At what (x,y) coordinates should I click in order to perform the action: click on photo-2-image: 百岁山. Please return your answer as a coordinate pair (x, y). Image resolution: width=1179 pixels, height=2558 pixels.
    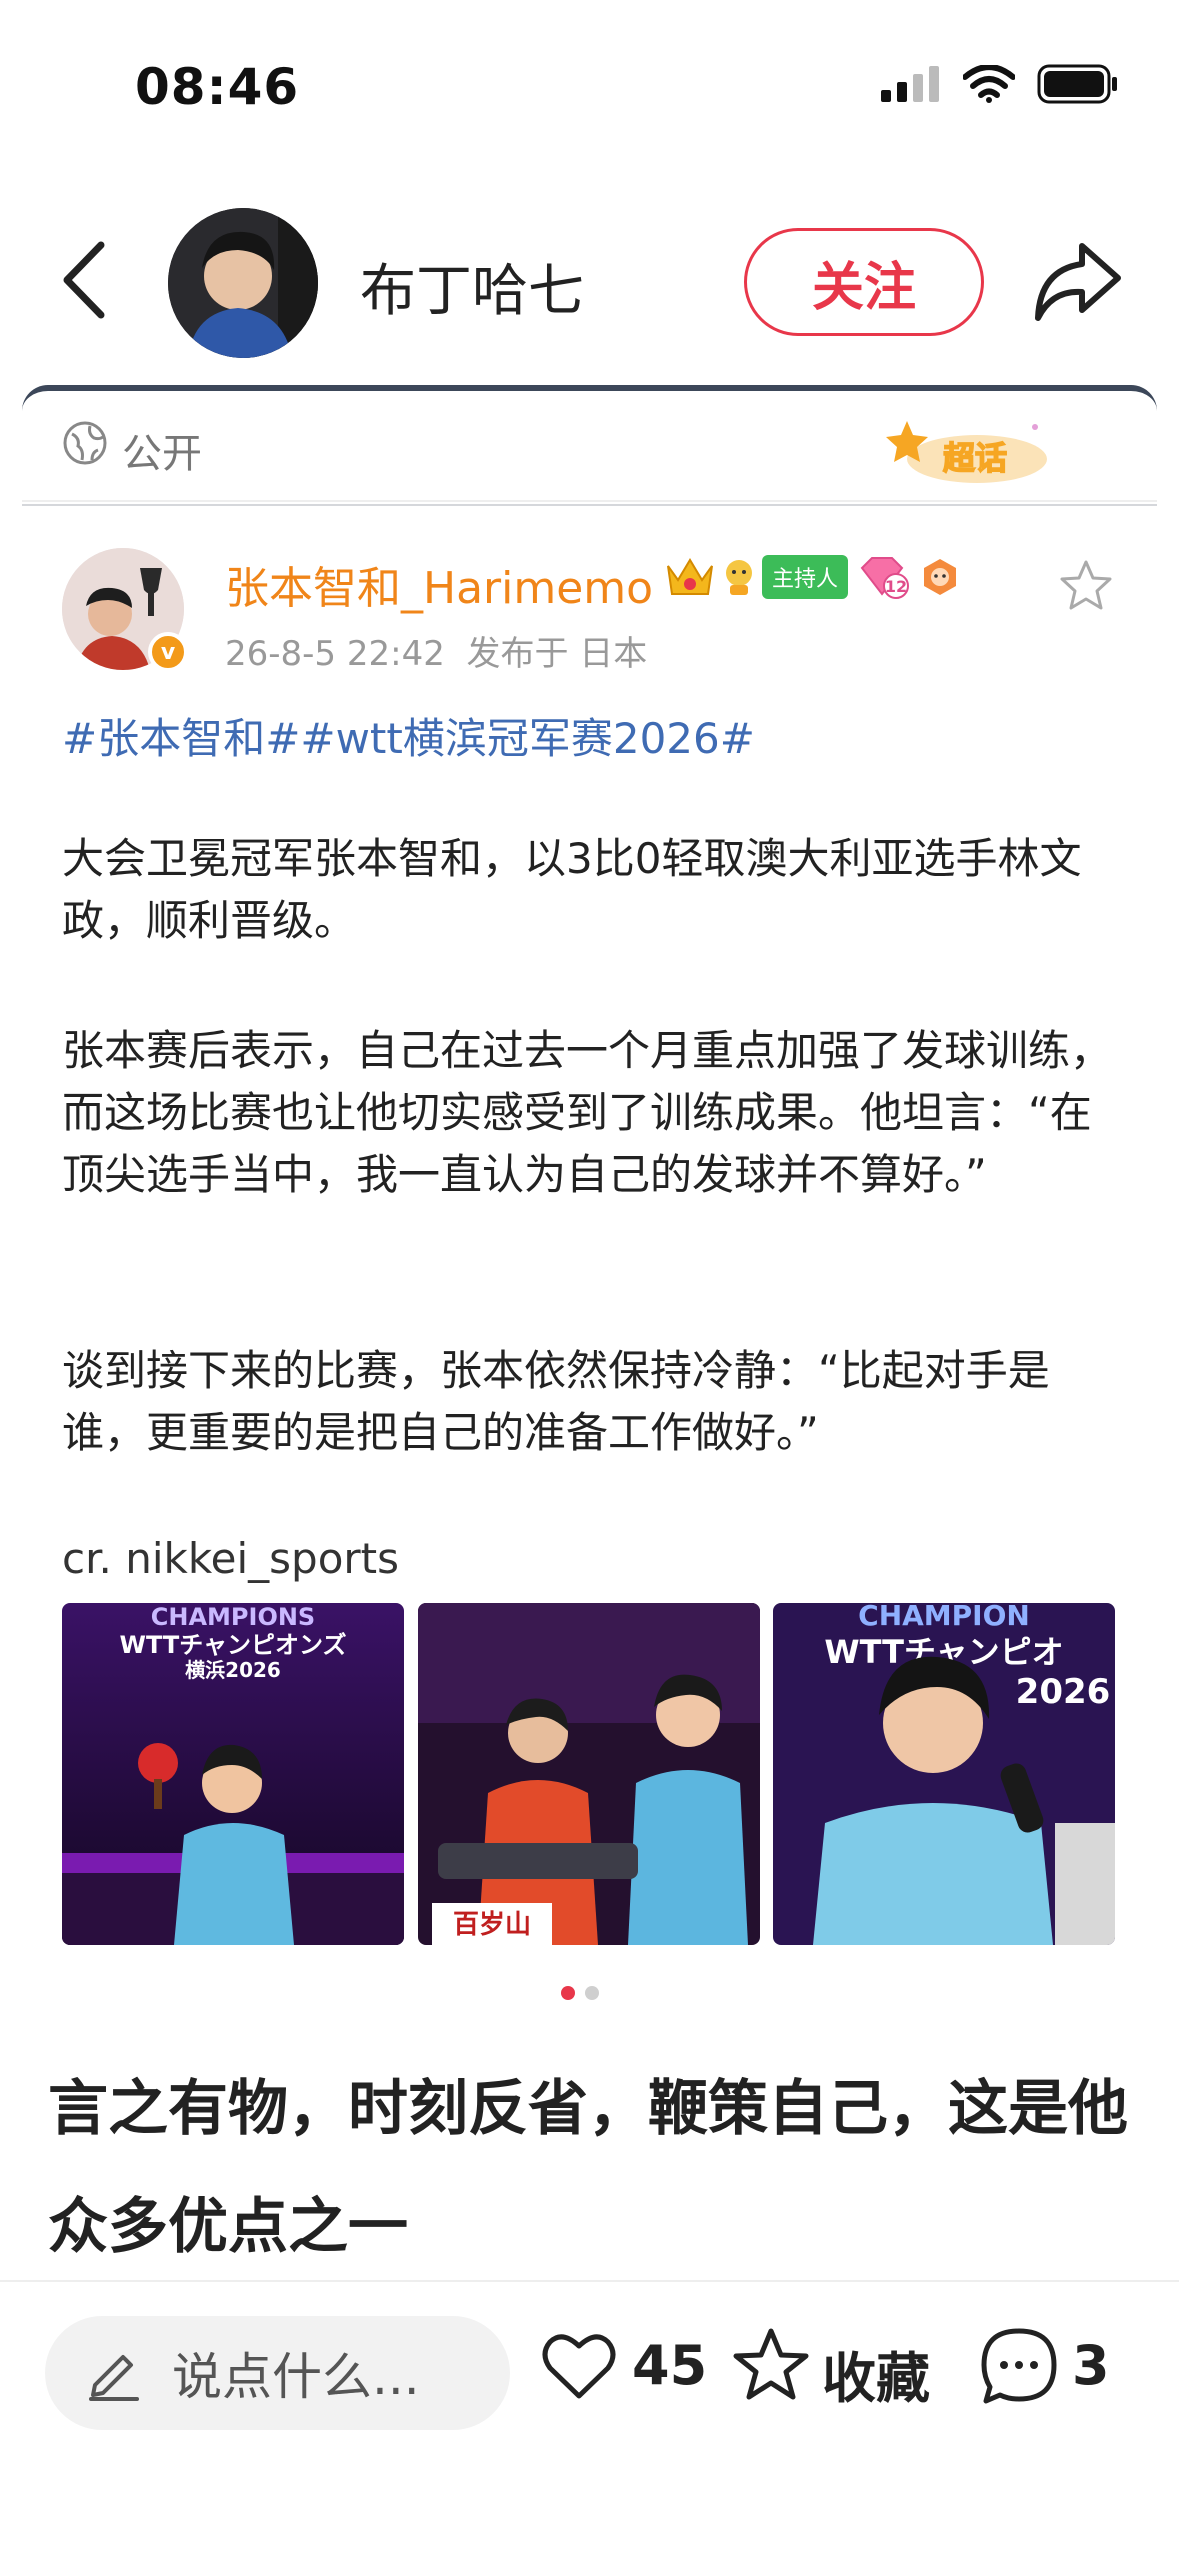
    Looking at the image, I should click on (589, 1774).